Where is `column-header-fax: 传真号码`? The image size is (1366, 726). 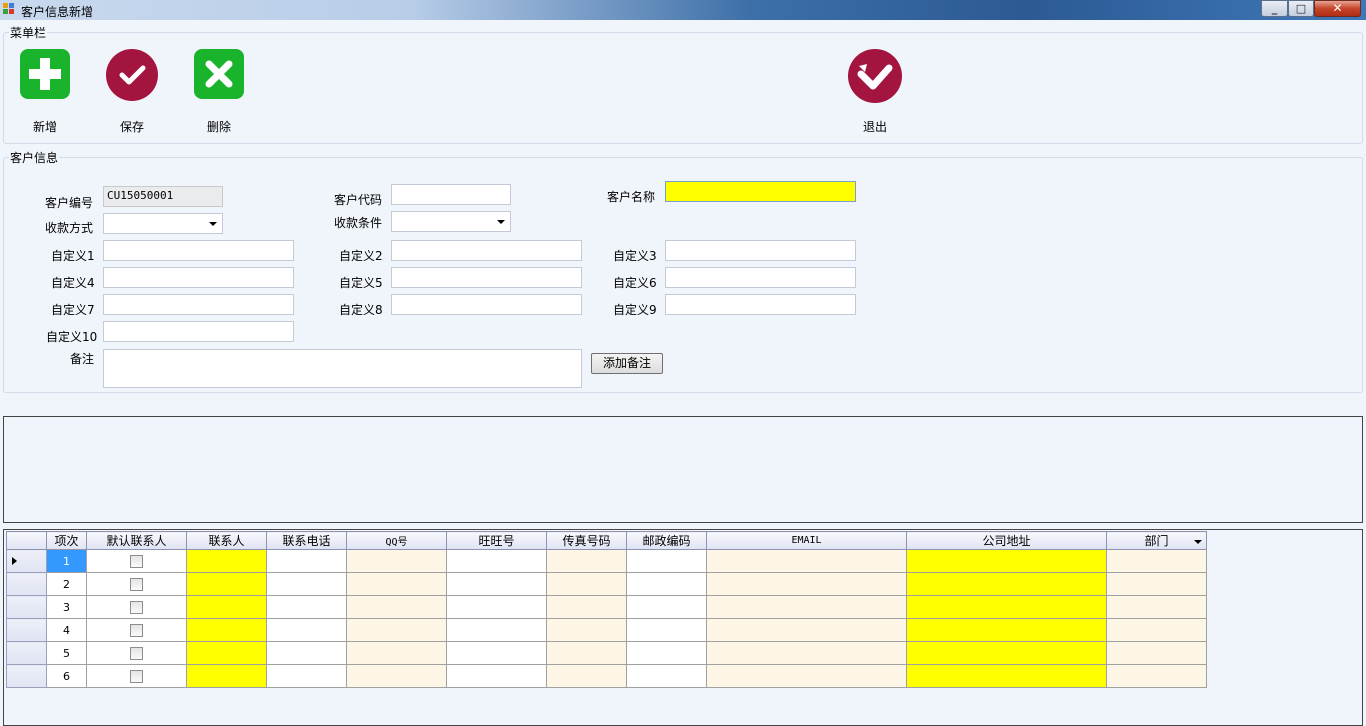
column-header-fax: 传真号码 is located at coordinates (586, 540).